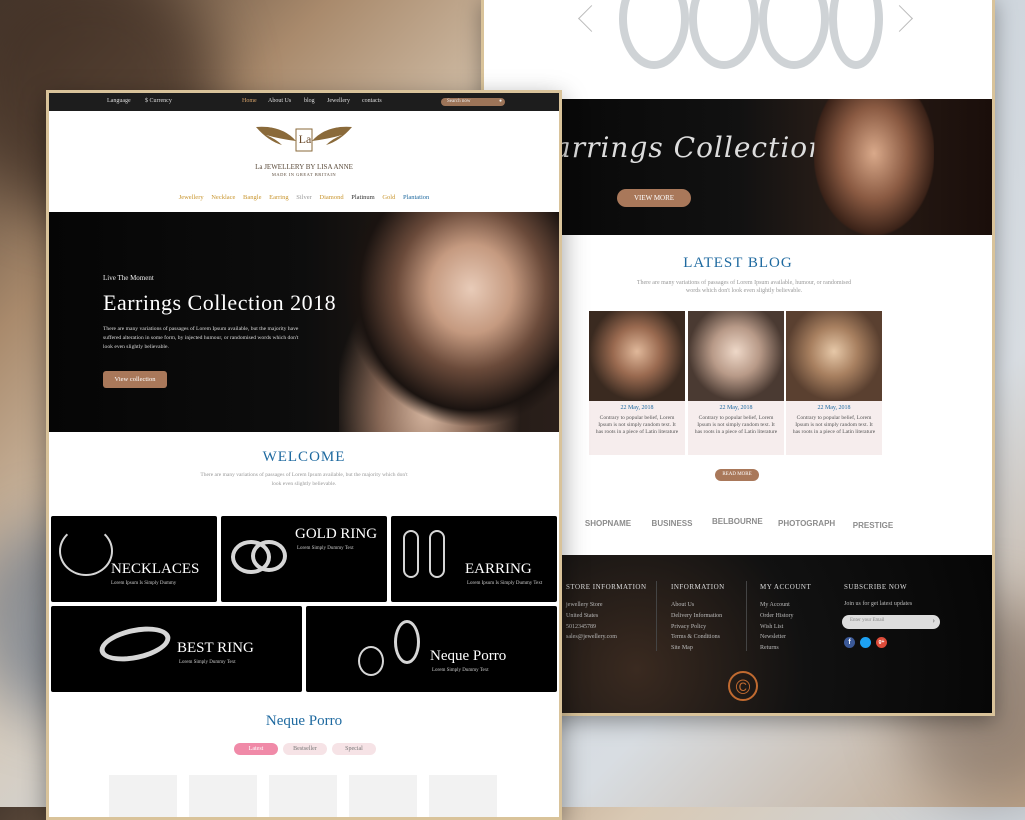 The height and width of the screenshot is (820, 1025). What do you see at coordinates (86, 551) in the screenshot?
I see `necklace-image` at bounding box center [86, 551].